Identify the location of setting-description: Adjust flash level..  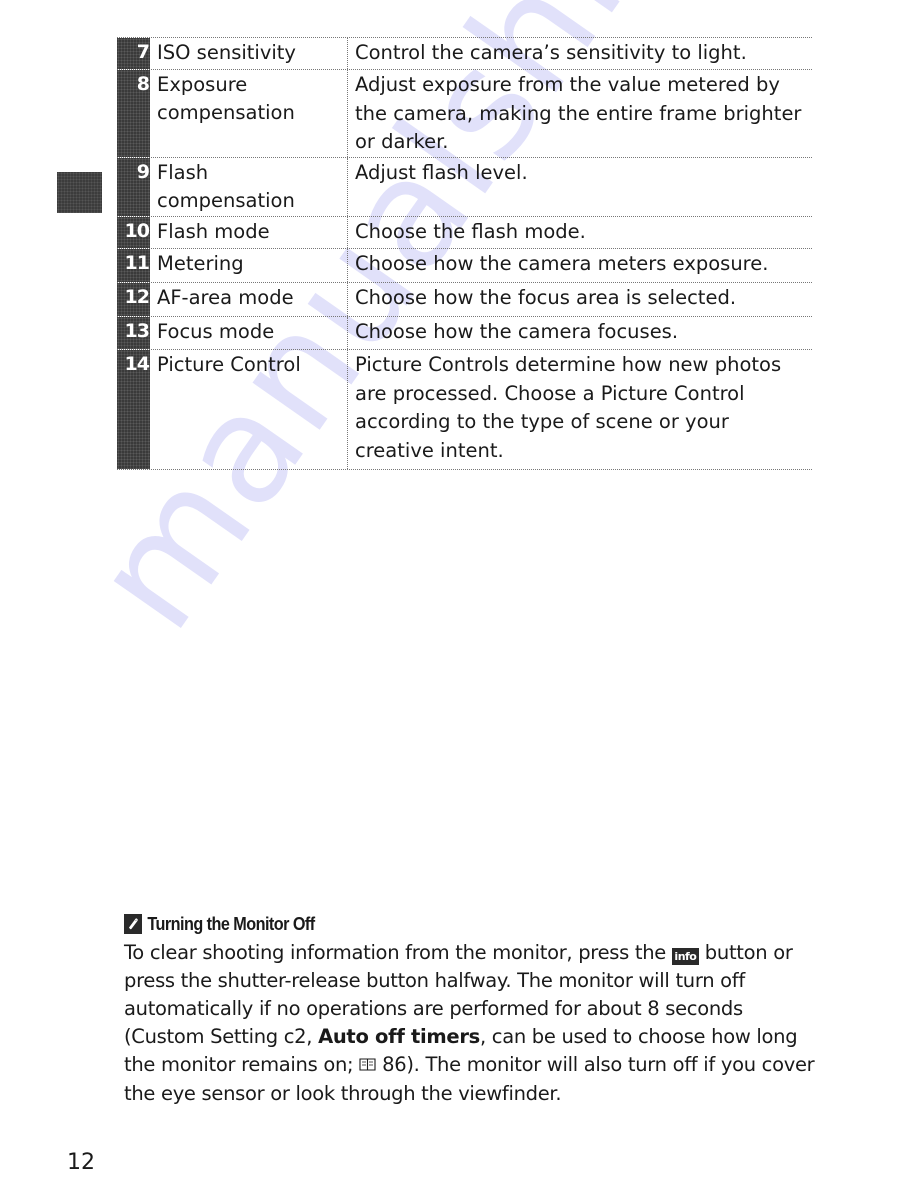
(441, 172).